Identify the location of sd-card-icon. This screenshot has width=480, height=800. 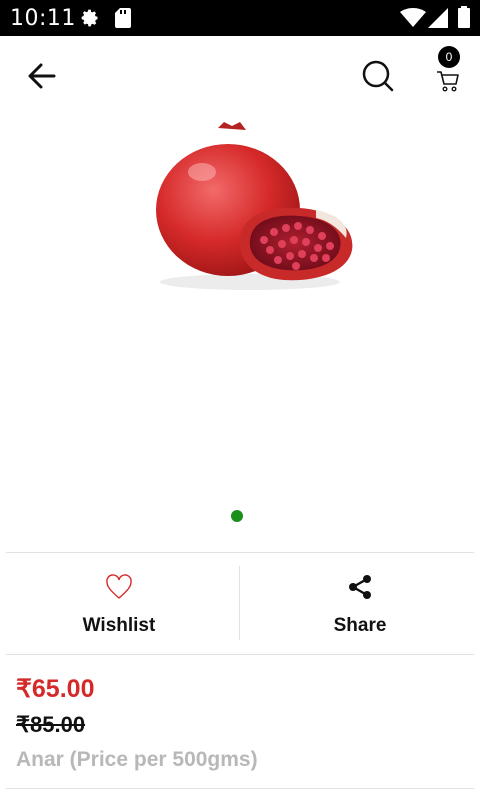
(123, 20).